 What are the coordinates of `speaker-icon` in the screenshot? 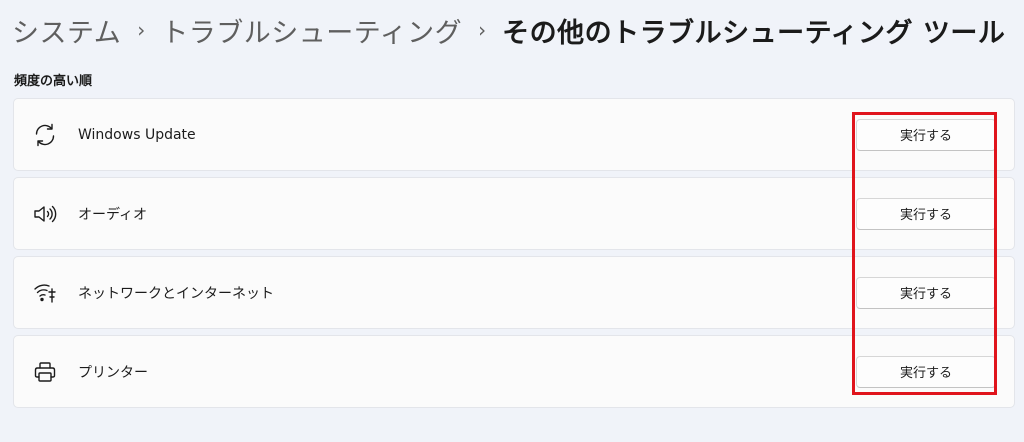 It's located at (45, 214).